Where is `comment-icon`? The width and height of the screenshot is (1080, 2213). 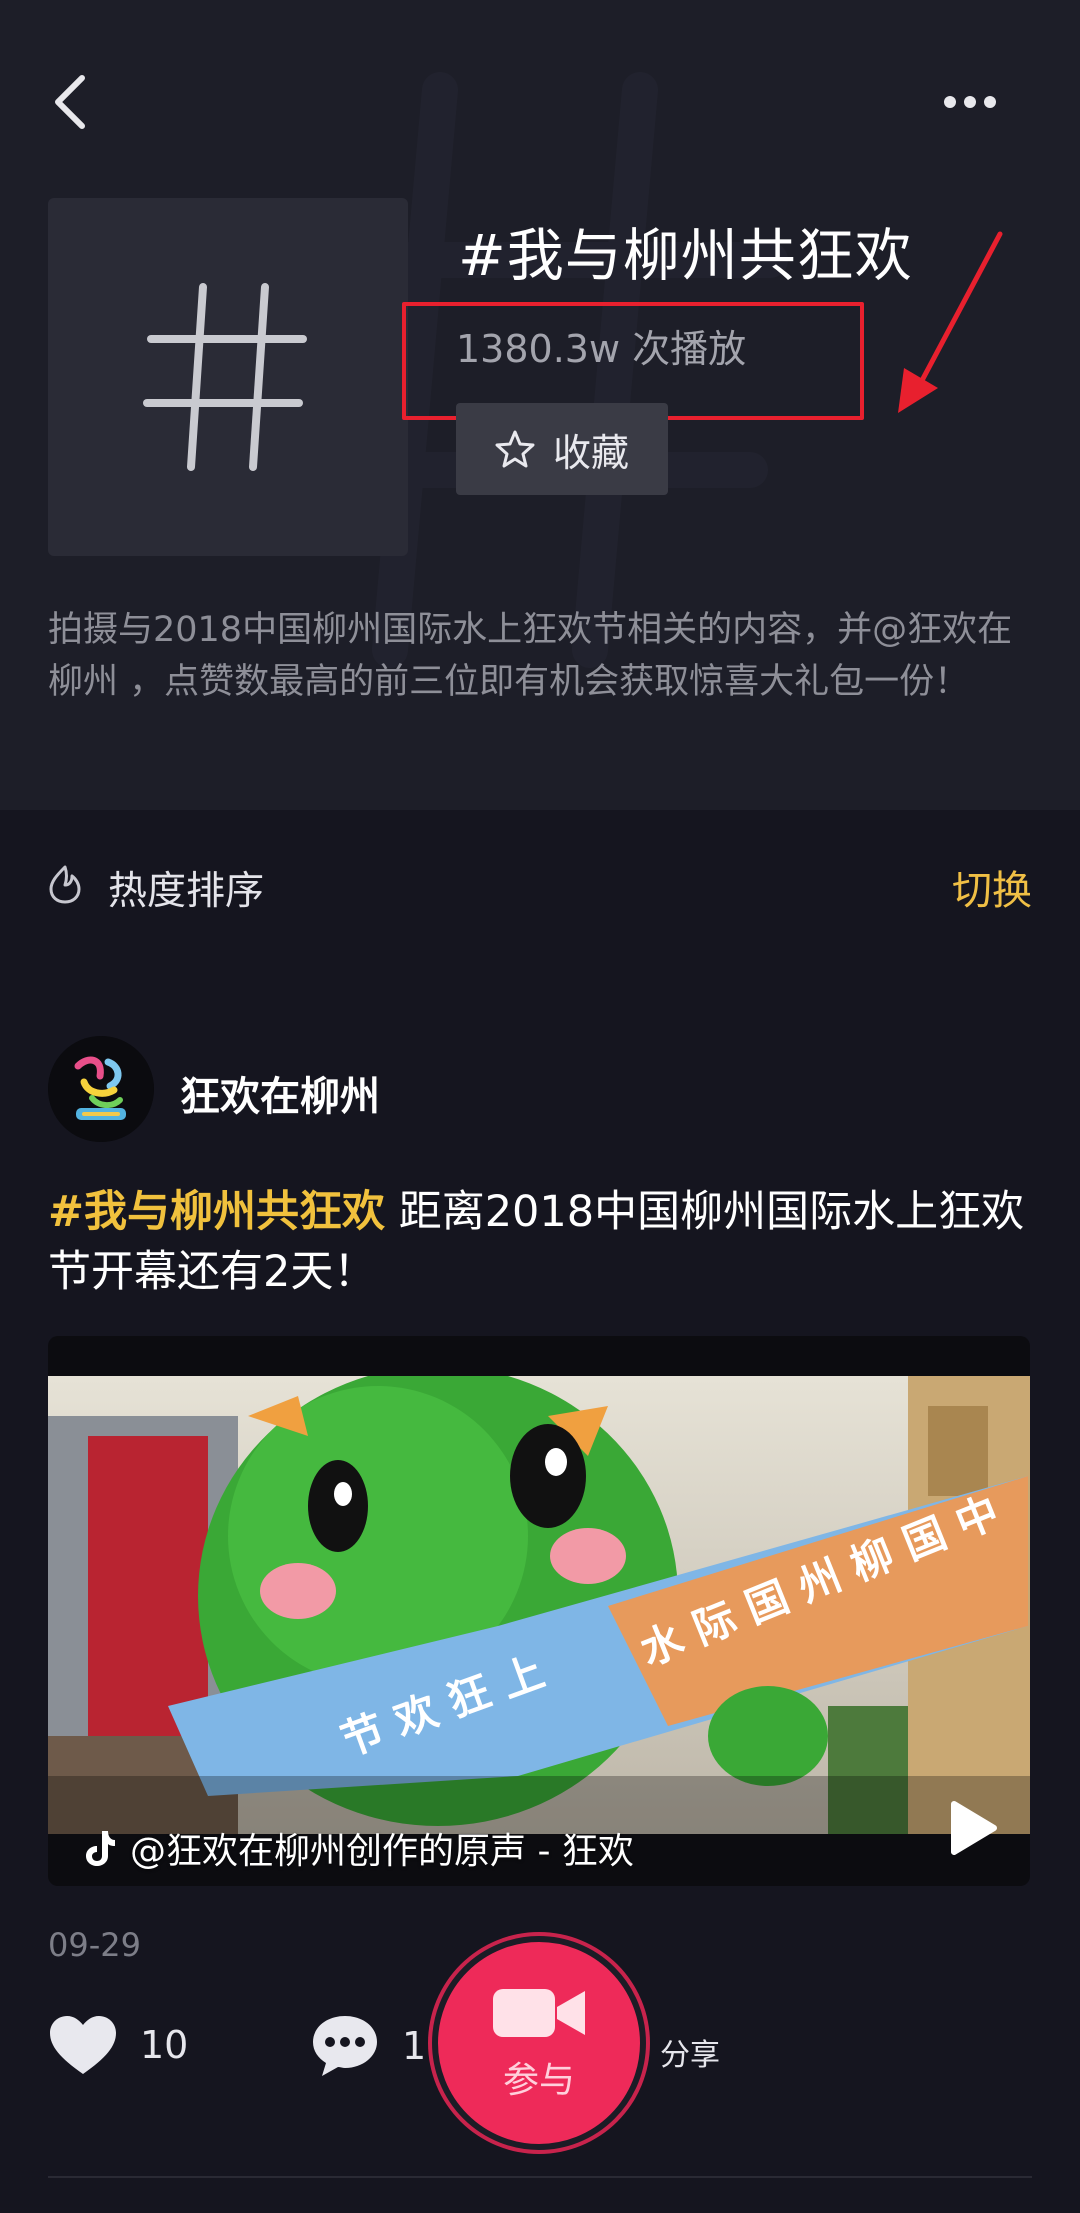
comment-icon is located at coordinates (345, 2046).